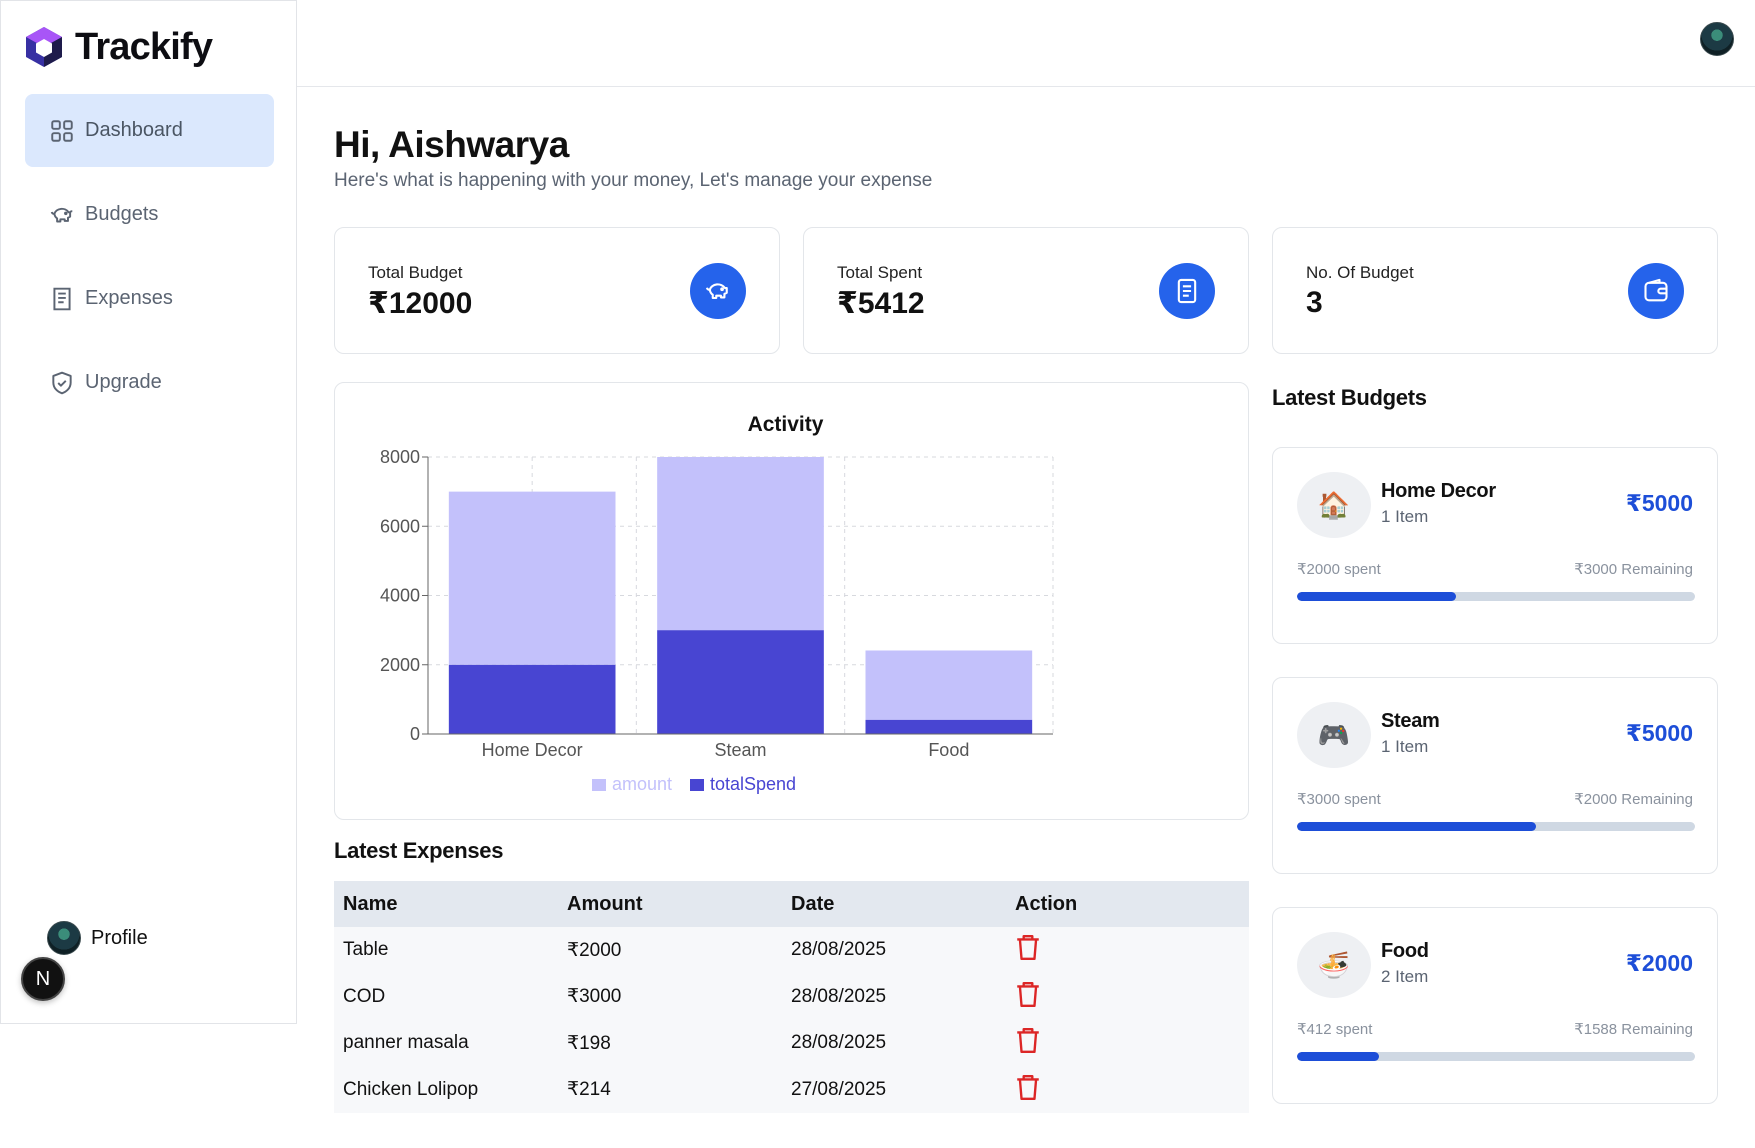 Image resolution: width=1755 pixels, height=1148 pixels. Describe the element at coordinates (1659, 963) in the screenshot. I see `budget-amount: ₹2000` at that location.